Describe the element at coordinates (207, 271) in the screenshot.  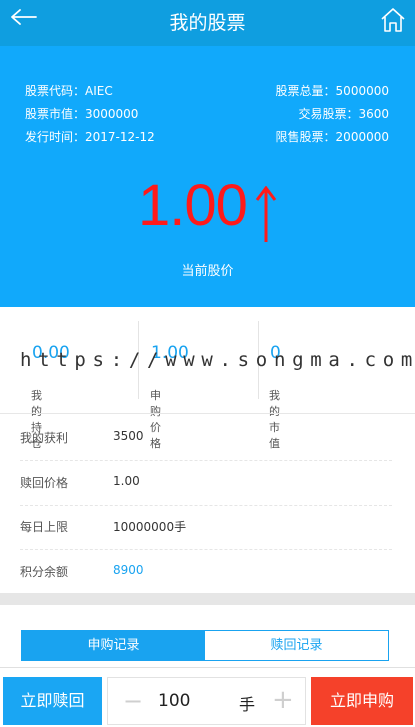
I see `price-label: 当前股价` at that location.